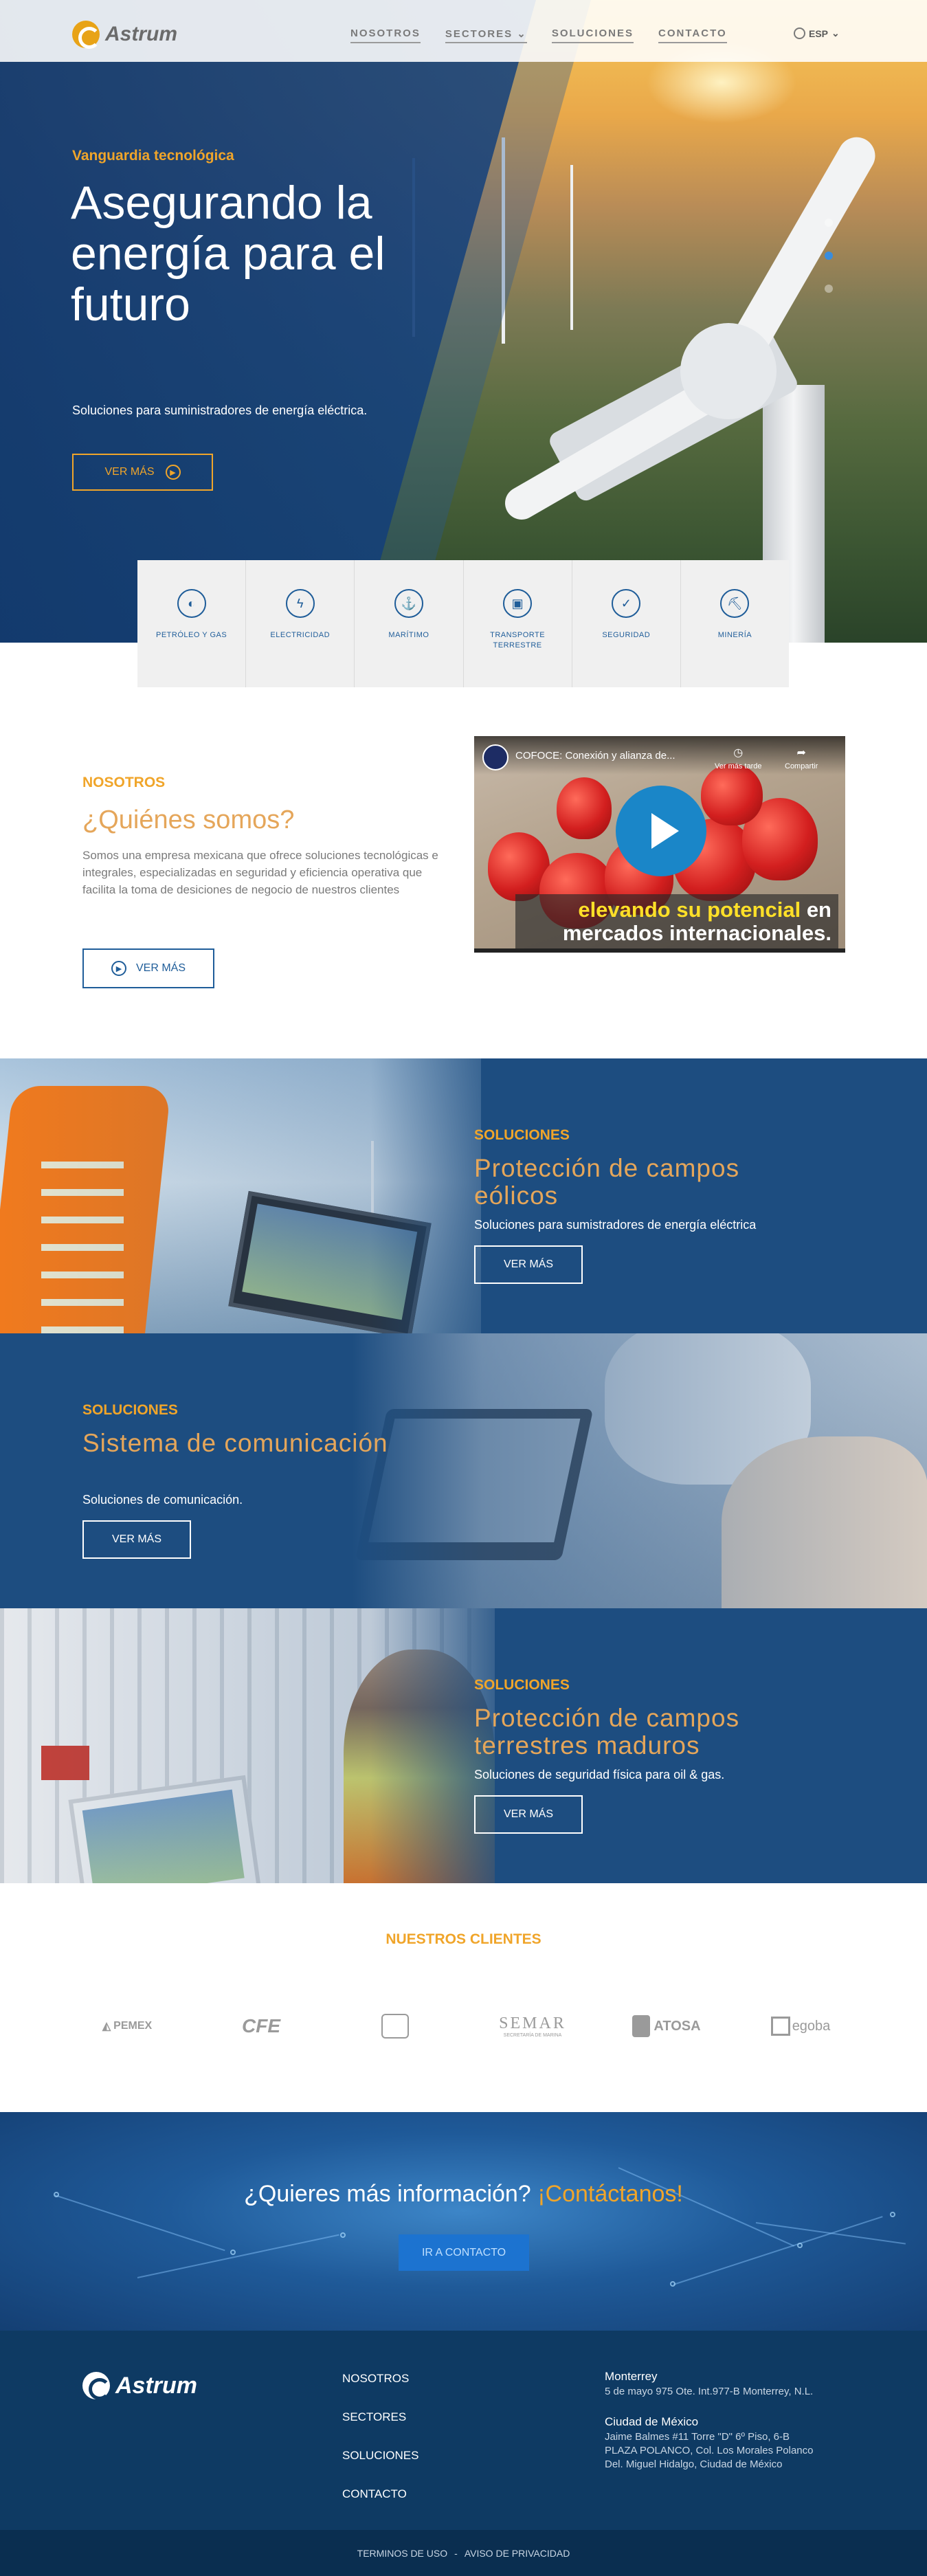 This screenshot has width=927, height=2576. What do you see at coordinates (387, 2194) in the screenshot?
I see `cta-question: ¿Quieres más información?` at bounding box center [387, 2194].